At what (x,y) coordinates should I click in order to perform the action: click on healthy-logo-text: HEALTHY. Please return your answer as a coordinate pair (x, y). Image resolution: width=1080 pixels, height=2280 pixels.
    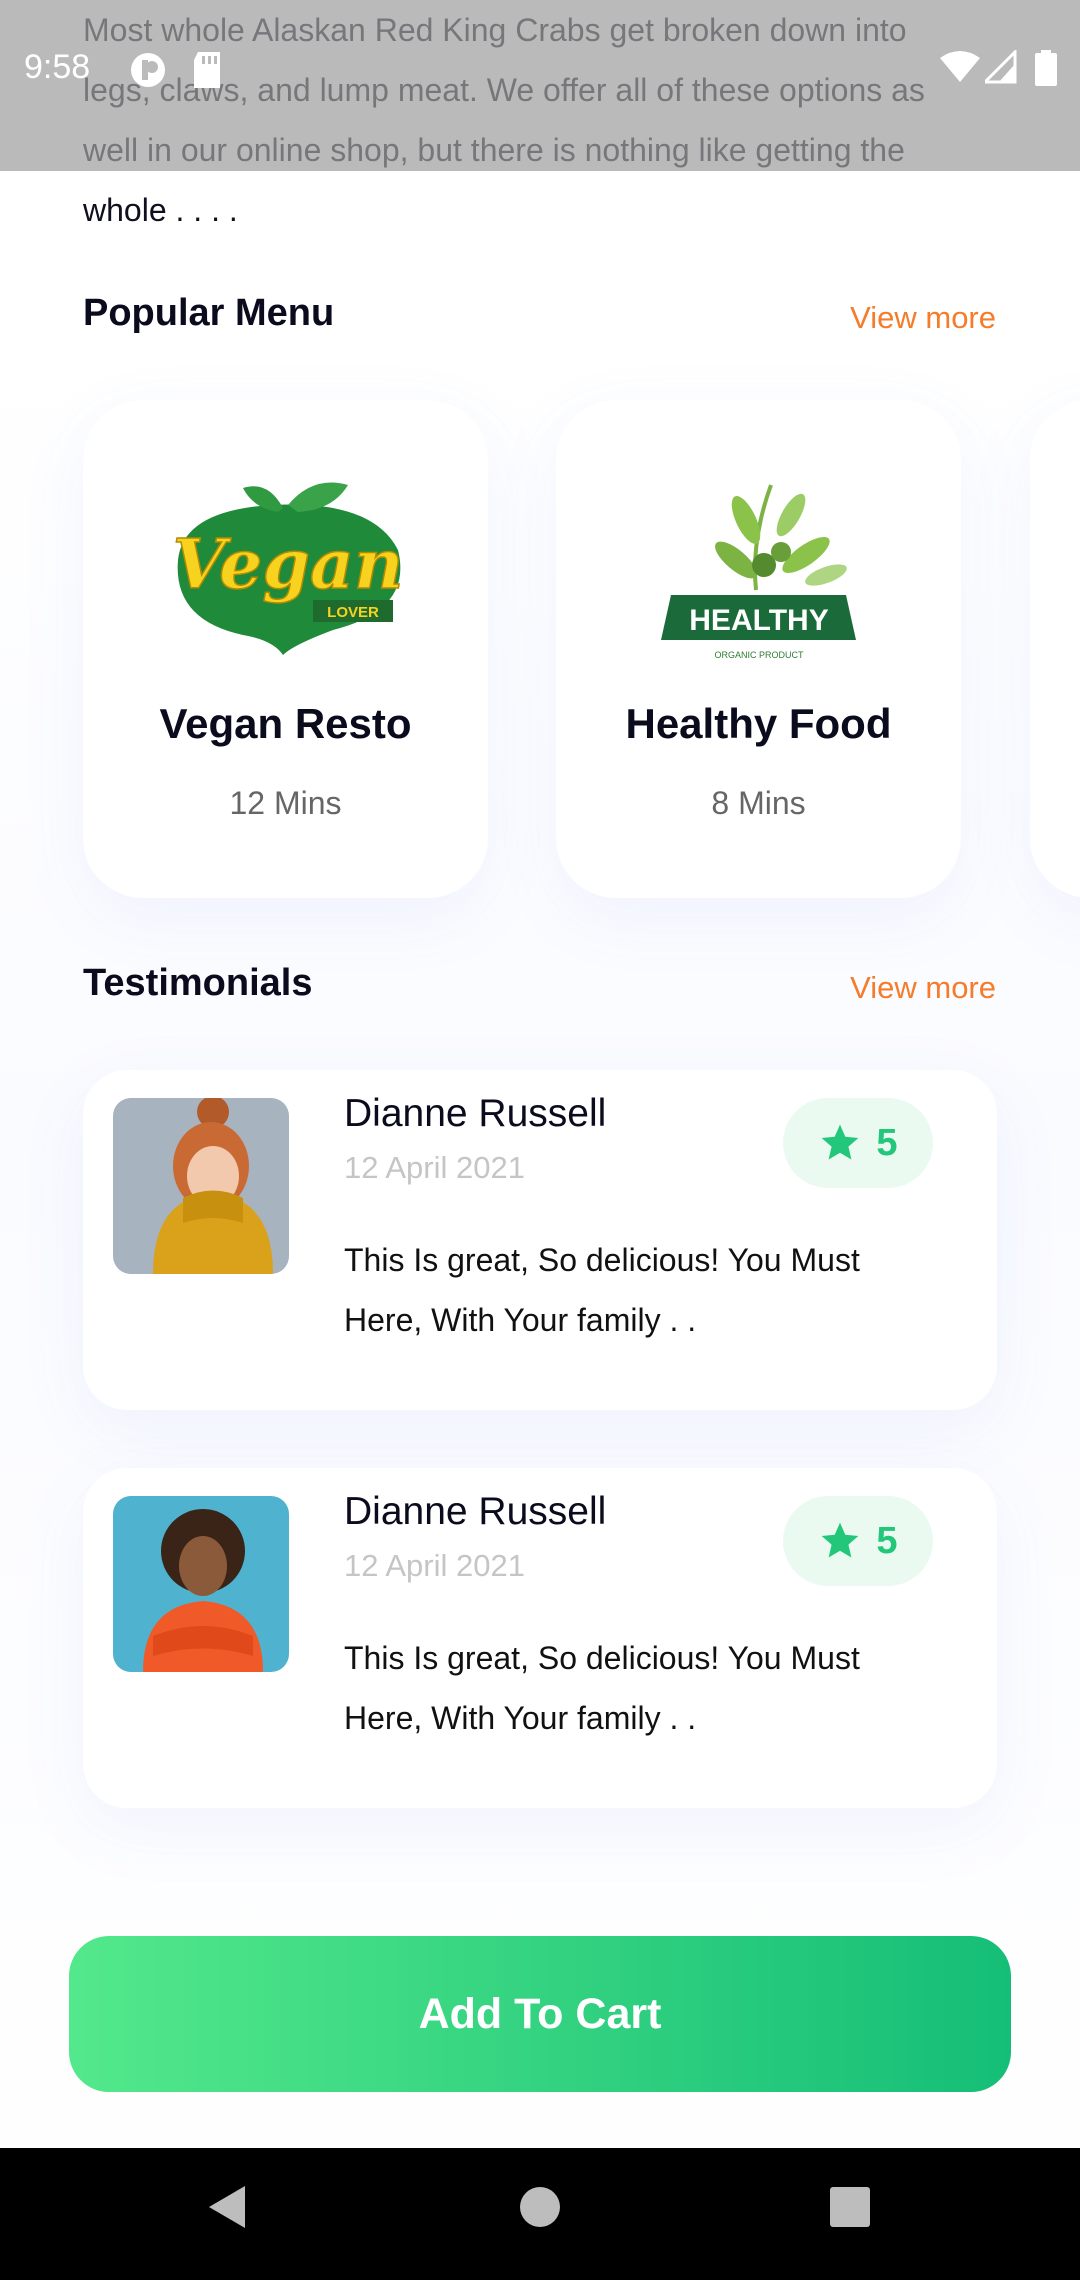
    Looking at the image, I should click on (758, 620).